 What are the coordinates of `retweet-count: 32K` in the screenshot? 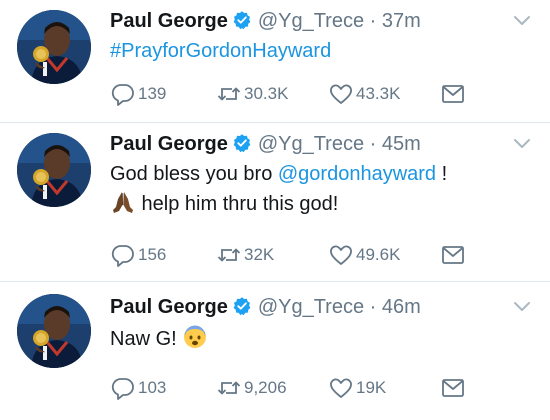 It's located at (259, 254).